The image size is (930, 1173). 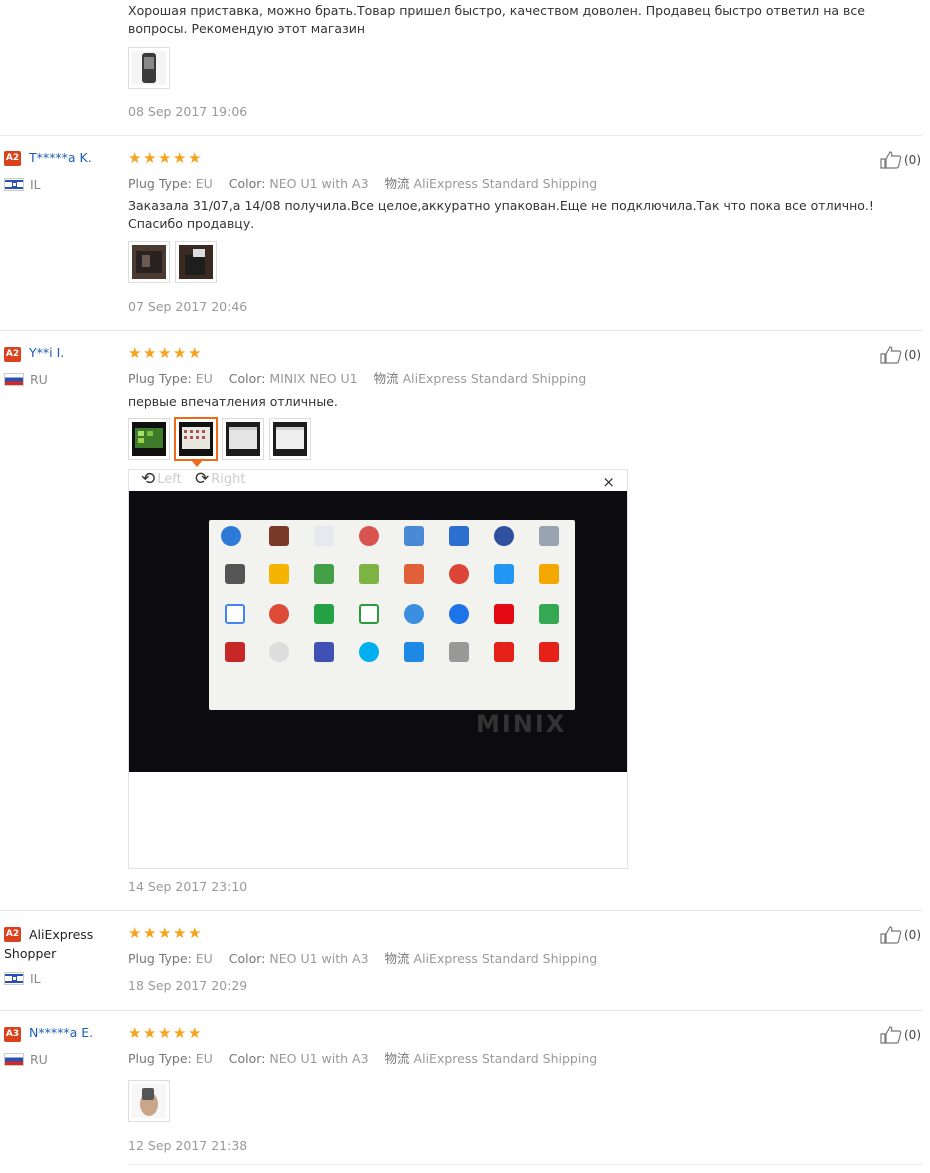 I want to click on review-photo-thumbnail-selected, so click(x=196, y=439).